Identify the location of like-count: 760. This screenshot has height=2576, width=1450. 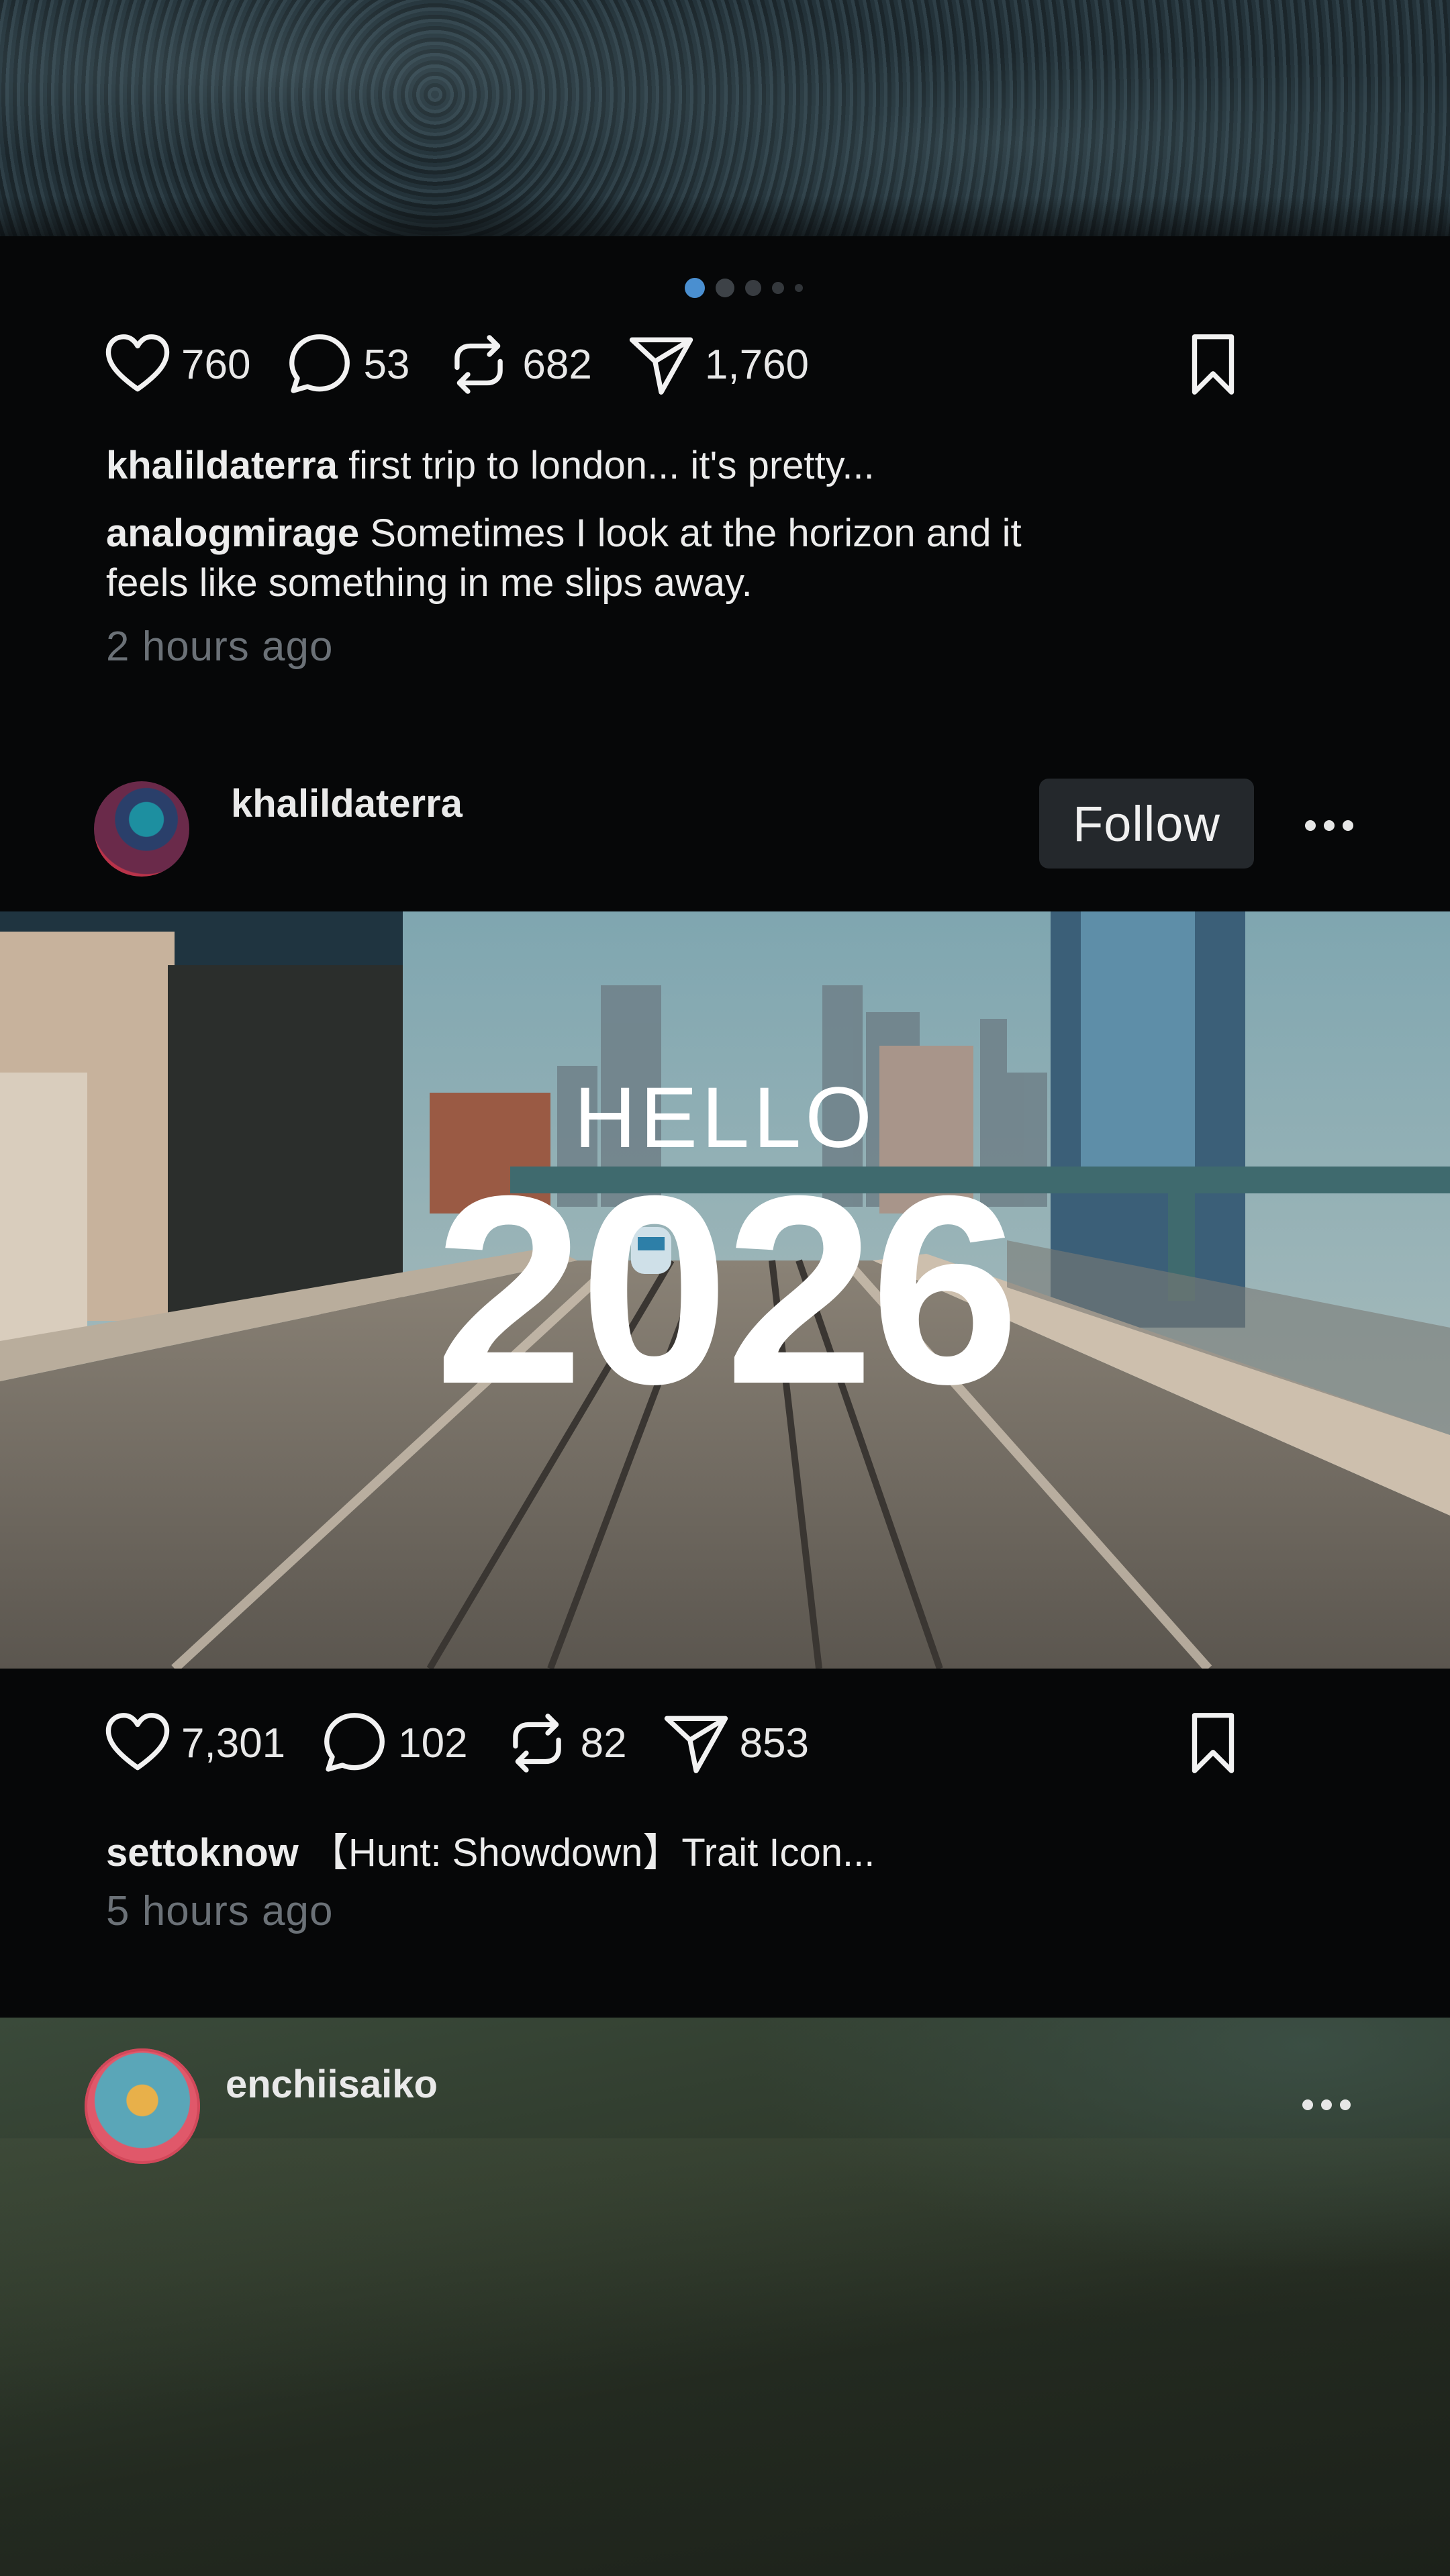
(216, 364).